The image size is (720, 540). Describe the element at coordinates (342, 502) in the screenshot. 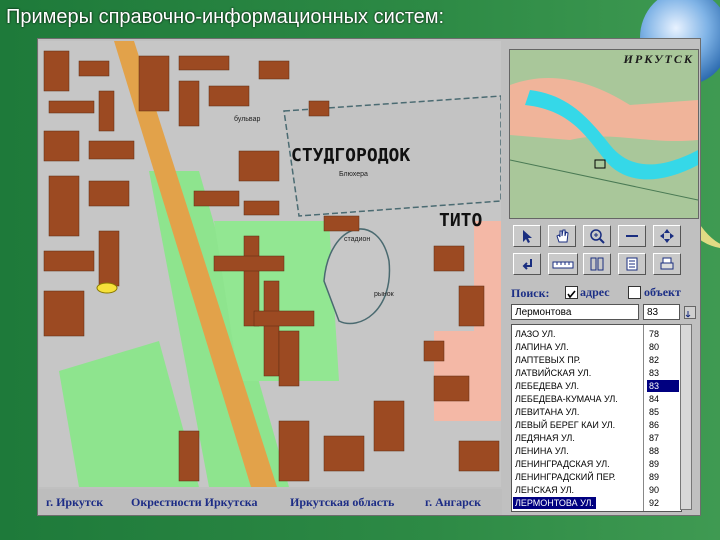

I see `link-irkutsk-region: Иркутская область` at that location.